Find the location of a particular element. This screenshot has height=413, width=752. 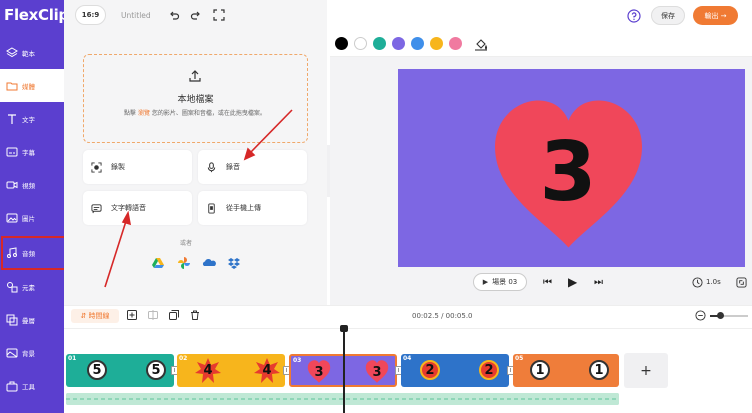

previous-scene-button: ⏮ is located at coordinates (547, 282).